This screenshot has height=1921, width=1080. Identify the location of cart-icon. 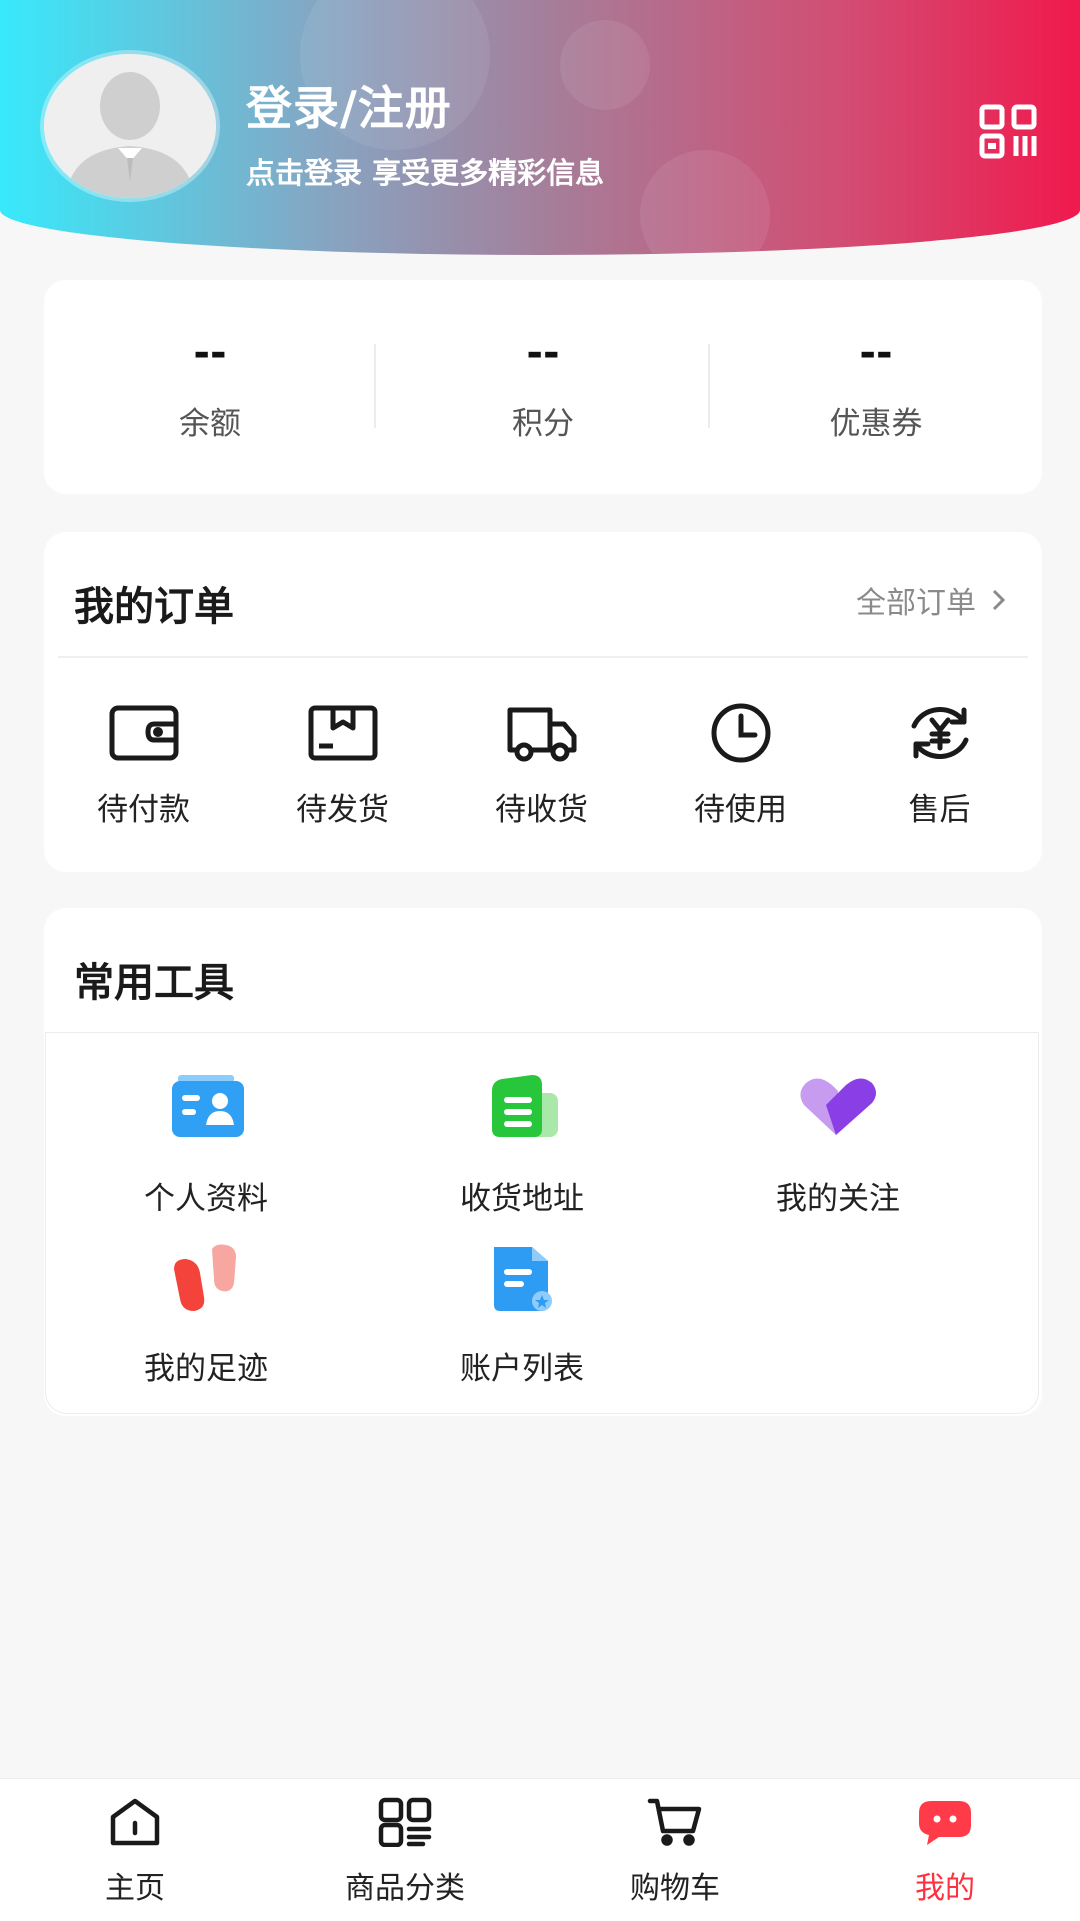
(674, 1822).